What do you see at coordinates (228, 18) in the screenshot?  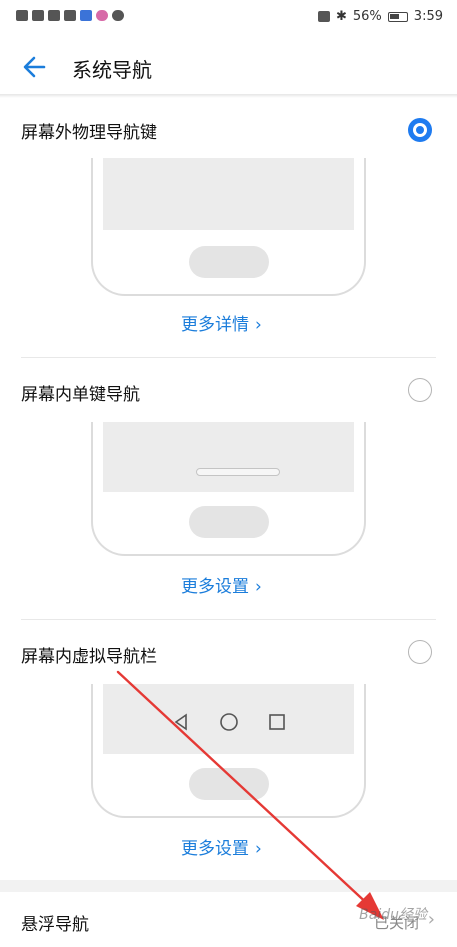 I see `status-bar: ✱ 56% 3:59` at bounding box center [228, 18].